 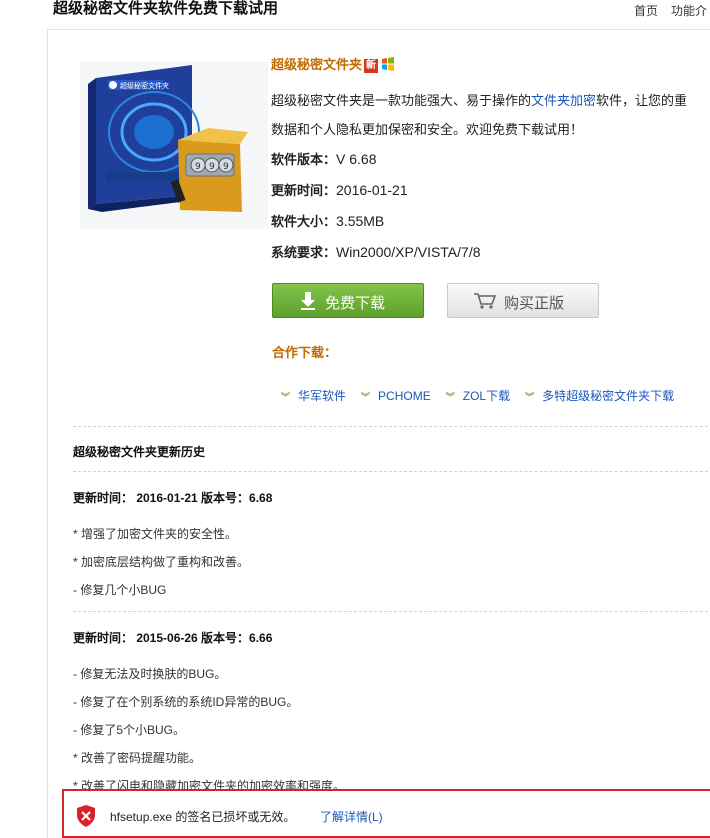 I want to click on top-bar: 超级秘密文件夹软件免费下载试用 首页 功能介, so click(x=355, y=13).